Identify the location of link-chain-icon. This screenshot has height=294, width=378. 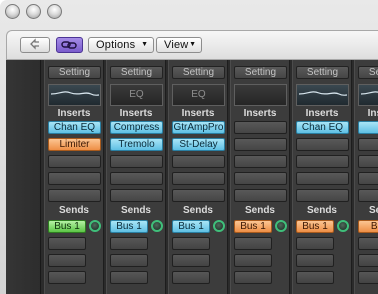
(69, 45).